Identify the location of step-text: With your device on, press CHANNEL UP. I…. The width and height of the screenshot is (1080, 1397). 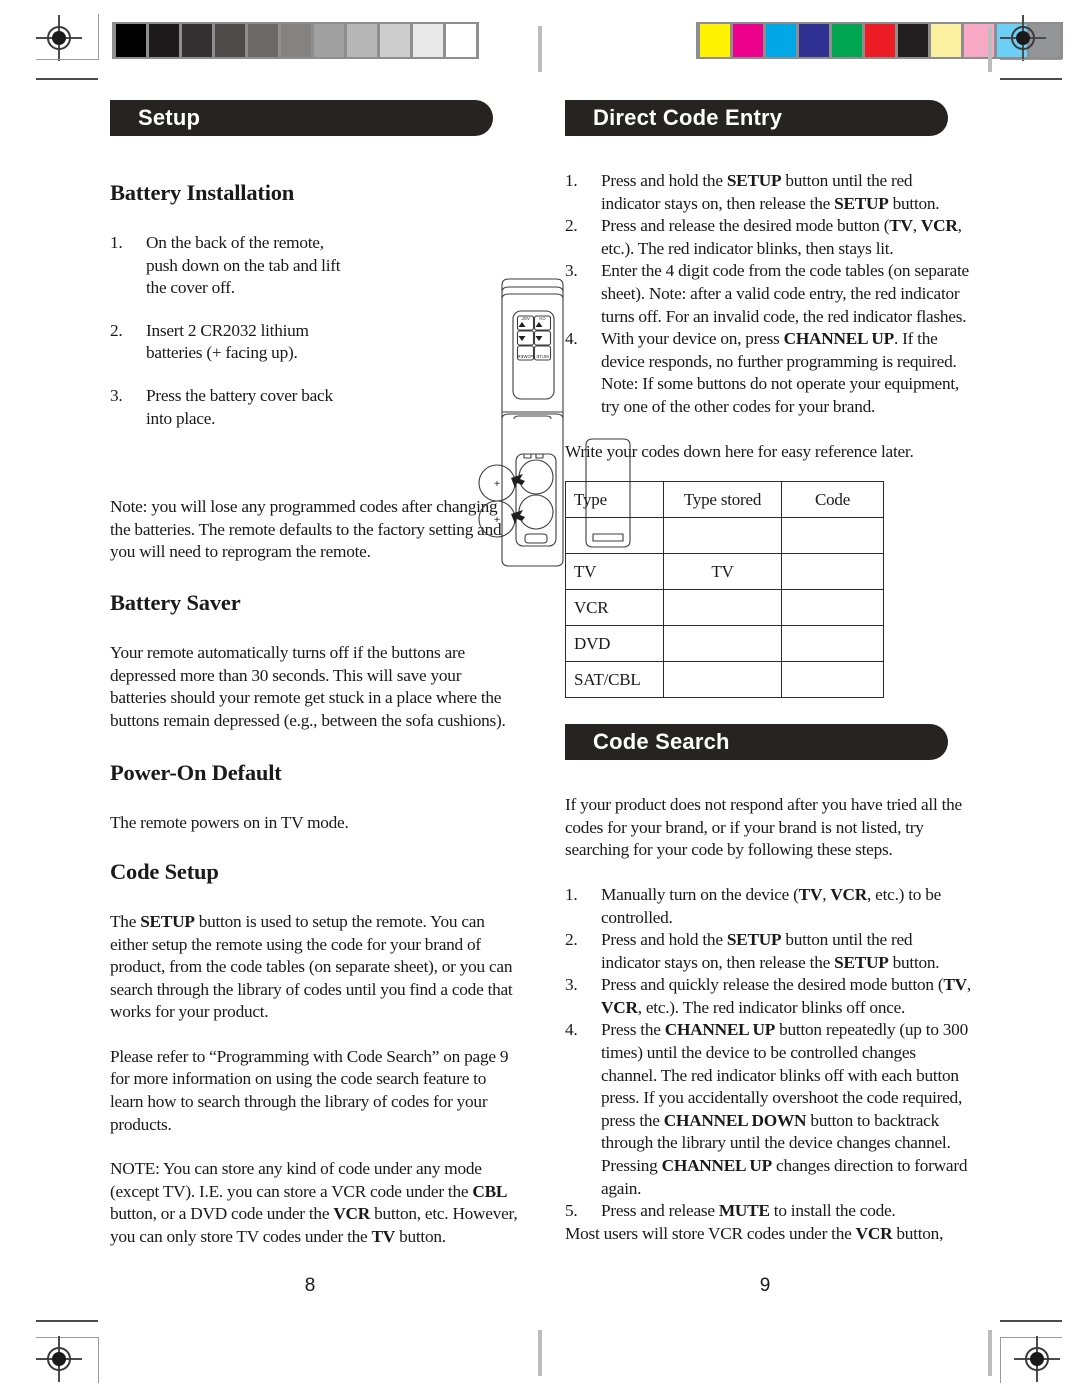
(780, 372).